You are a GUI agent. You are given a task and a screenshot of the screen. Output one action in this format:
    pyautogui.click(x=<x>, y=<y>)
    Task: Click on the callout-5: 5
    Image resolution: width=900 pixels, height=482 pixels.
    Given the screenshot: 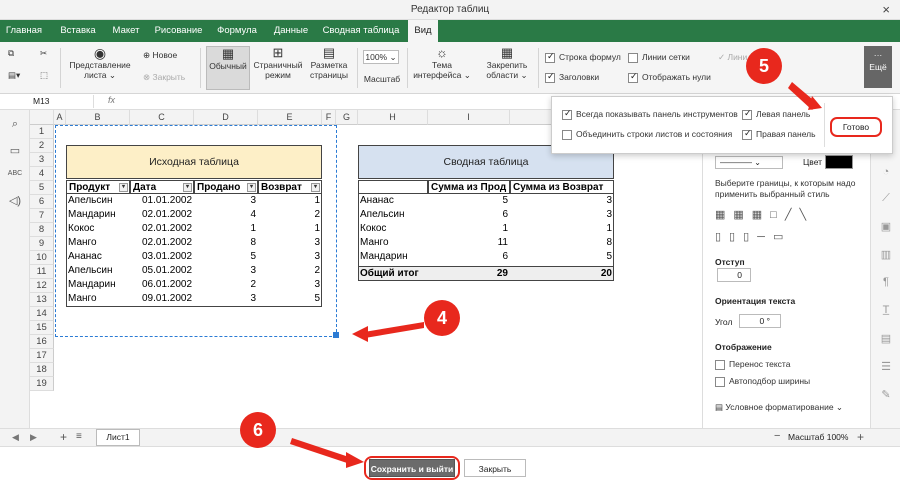 What is the action you would take?
    pyautogui.click(x=764, y=66)
    